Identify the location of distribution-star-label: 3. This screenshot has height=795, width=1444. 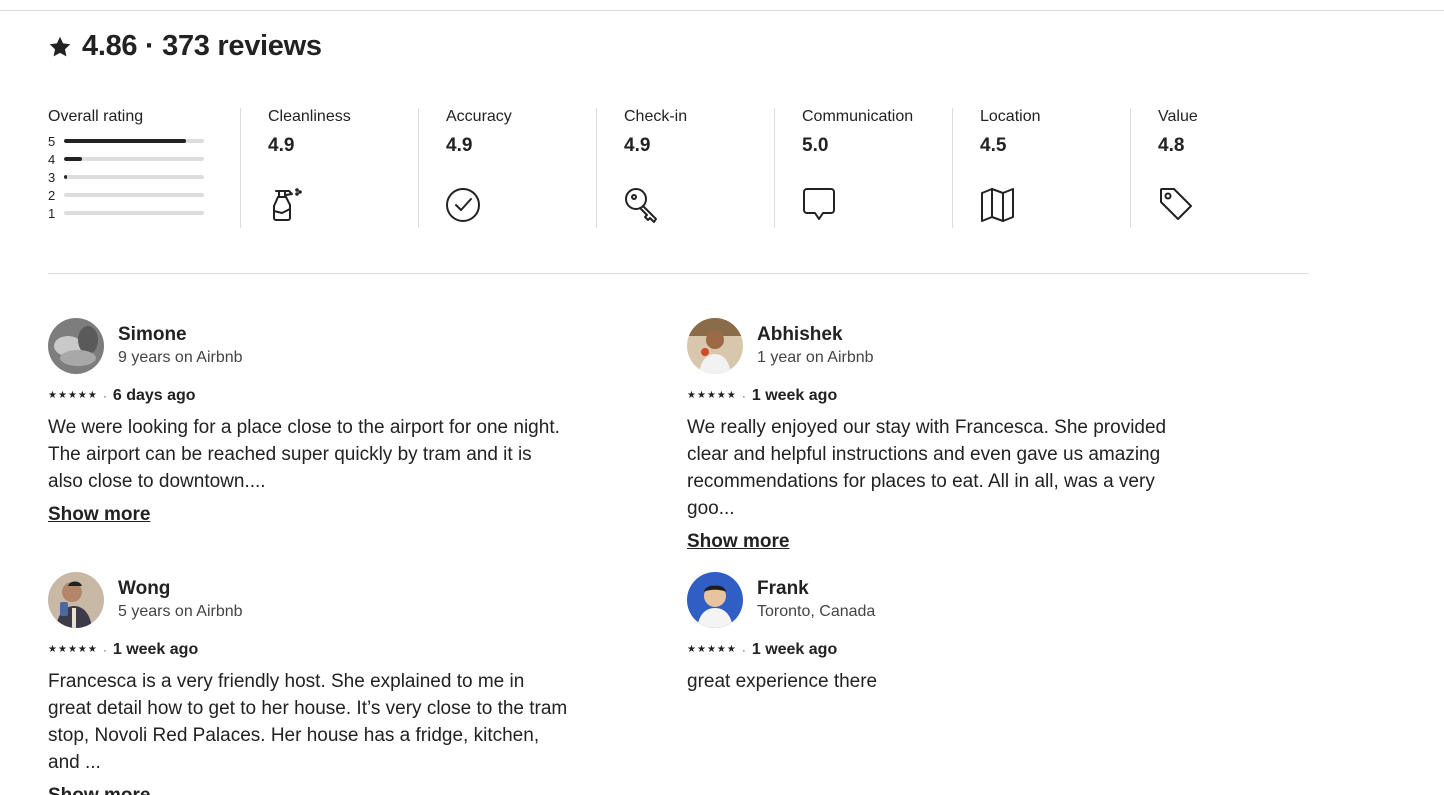
(52, 177).